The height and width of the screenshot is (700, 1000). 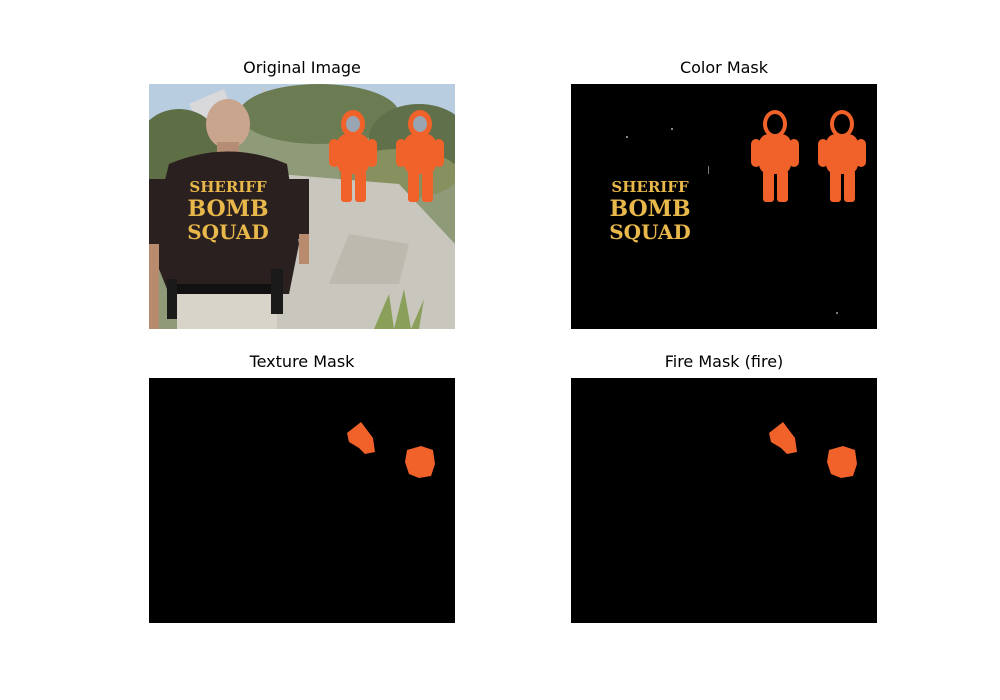 What do you see at coordinates (302, 361) in the screenshot?
I see `panel-title-texture-mask: Texture Mask` at bounding box center [302, 361].